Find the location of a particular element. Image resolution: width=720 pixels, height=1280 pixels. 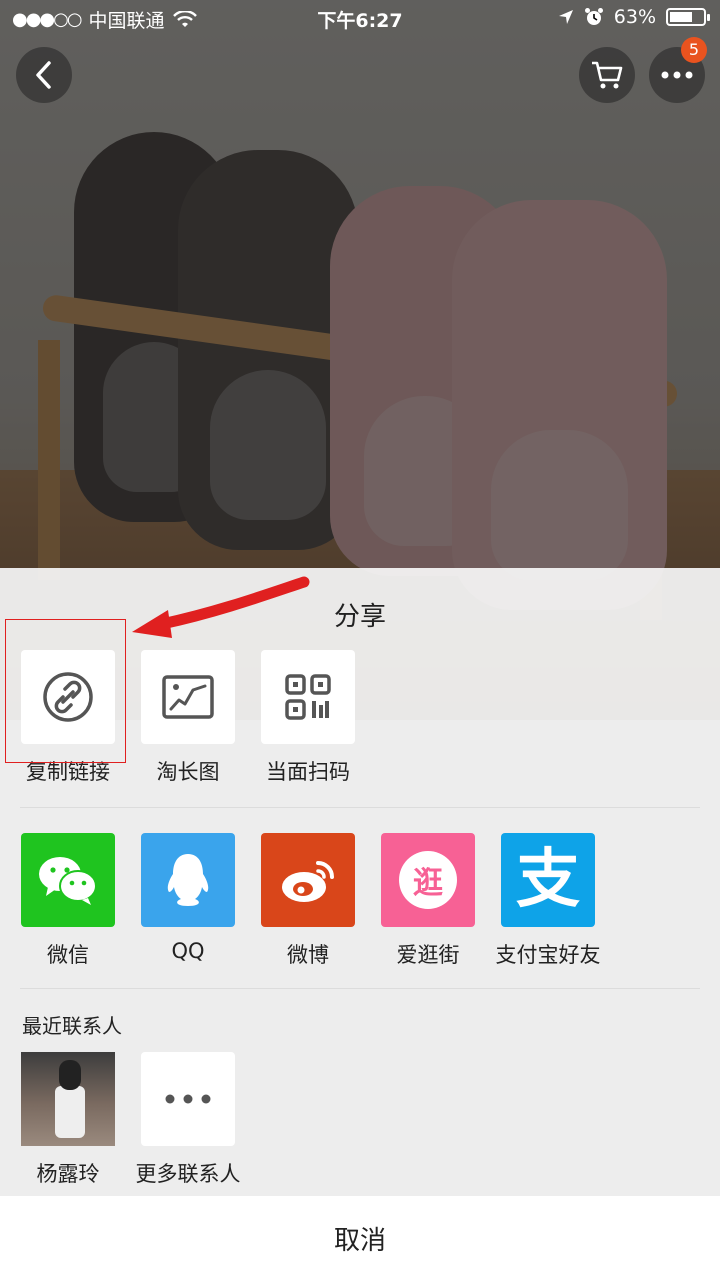

long-image-label: 淘长图 is located at coordinates (188, 772).